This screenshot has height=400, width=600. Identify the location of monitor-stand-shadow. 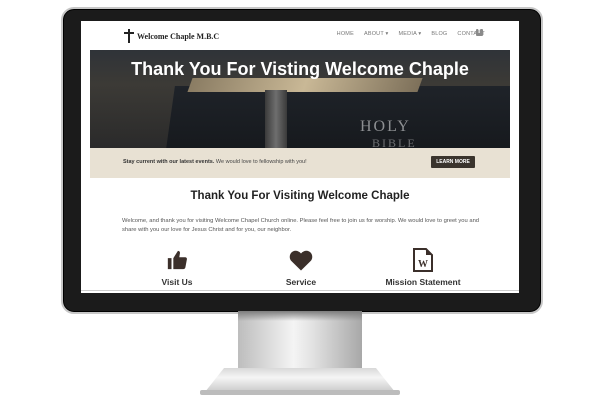
(300, 316).